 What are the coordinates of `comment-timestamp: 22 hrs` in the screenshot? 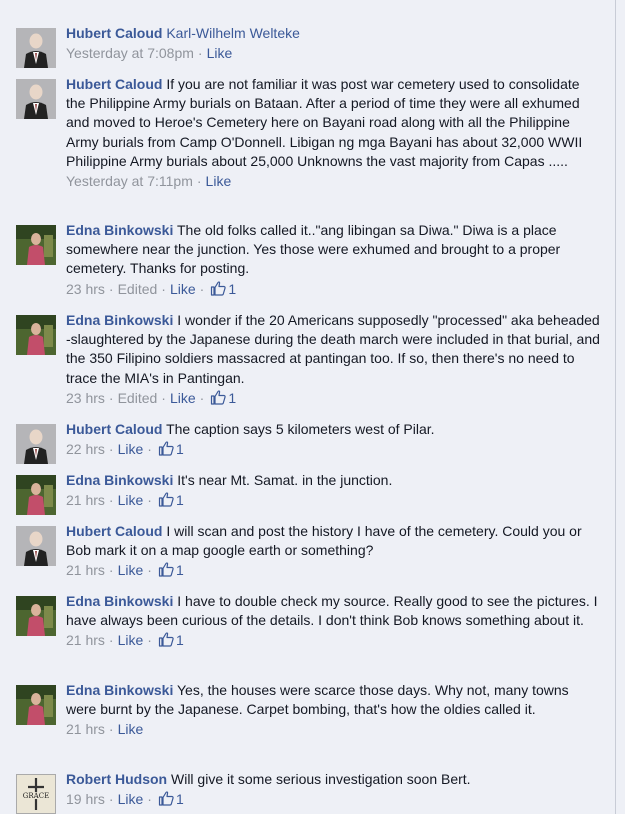 It's located at (85, 449).